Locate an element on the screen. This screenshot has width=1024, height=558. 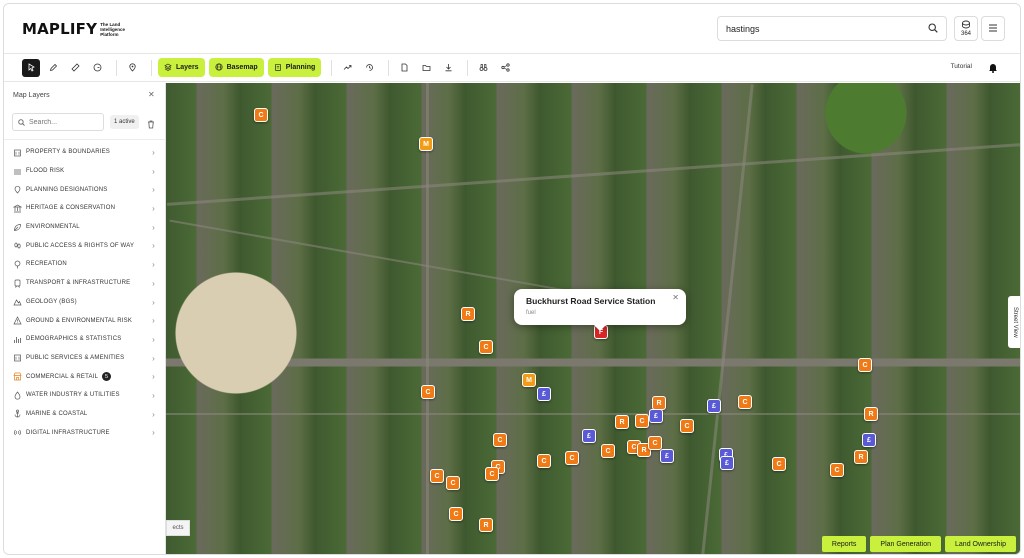
draw-tool-button is located at coordinates (53, 68).